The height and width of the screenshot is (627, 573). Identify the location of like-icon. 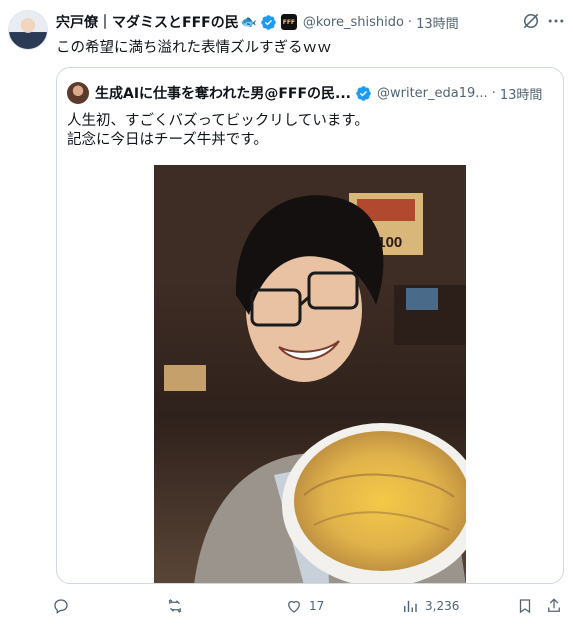
(294, 606).